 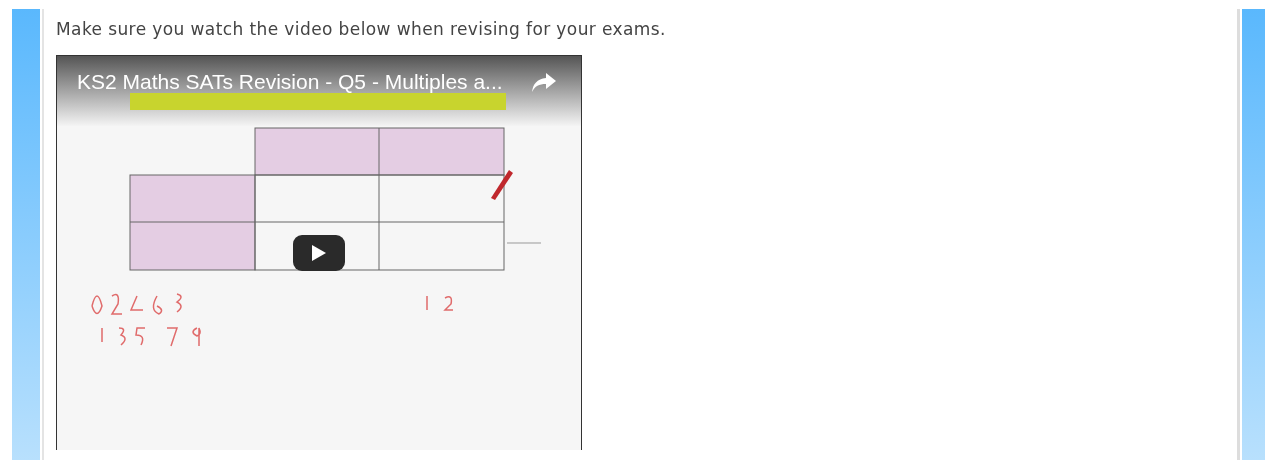 What do you see at coordinates (544, 82) in the screenshot?
I see `share-icon` at bounding box center [544, 82].